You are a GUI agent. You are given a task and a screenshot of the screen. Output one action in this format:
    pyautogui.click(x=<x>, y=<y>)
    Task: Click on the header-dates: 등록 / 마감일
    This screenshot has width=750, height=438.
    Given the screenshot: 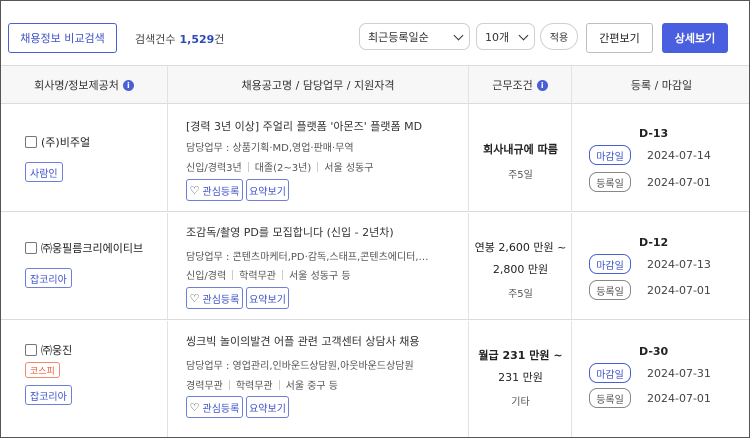 What is the action you would take?
    pyautogui.click(x=660, y=85)
    